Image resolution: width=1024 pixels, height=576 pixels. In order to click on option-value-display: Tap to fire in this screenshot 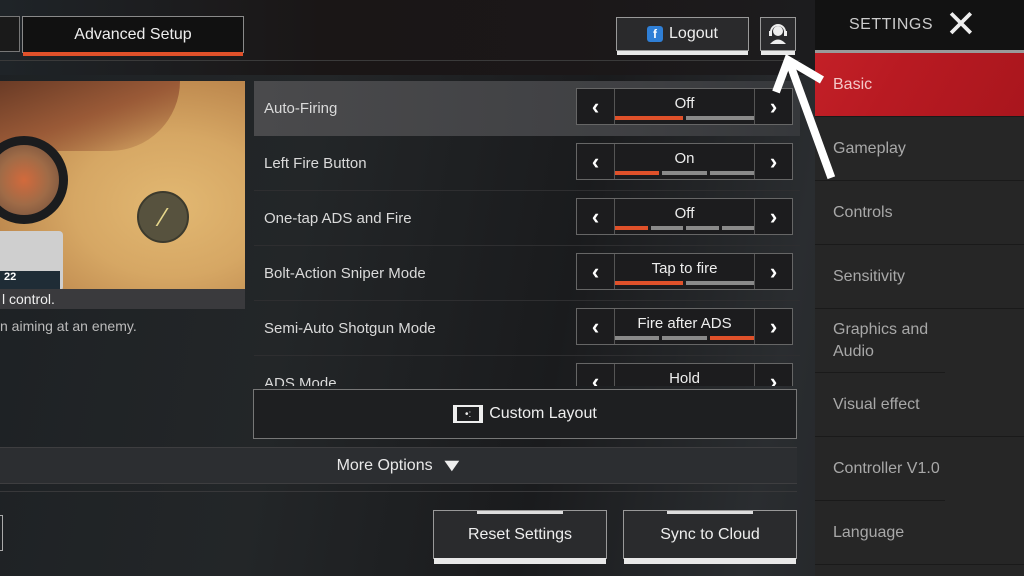, I will do `click(684, 271)`.